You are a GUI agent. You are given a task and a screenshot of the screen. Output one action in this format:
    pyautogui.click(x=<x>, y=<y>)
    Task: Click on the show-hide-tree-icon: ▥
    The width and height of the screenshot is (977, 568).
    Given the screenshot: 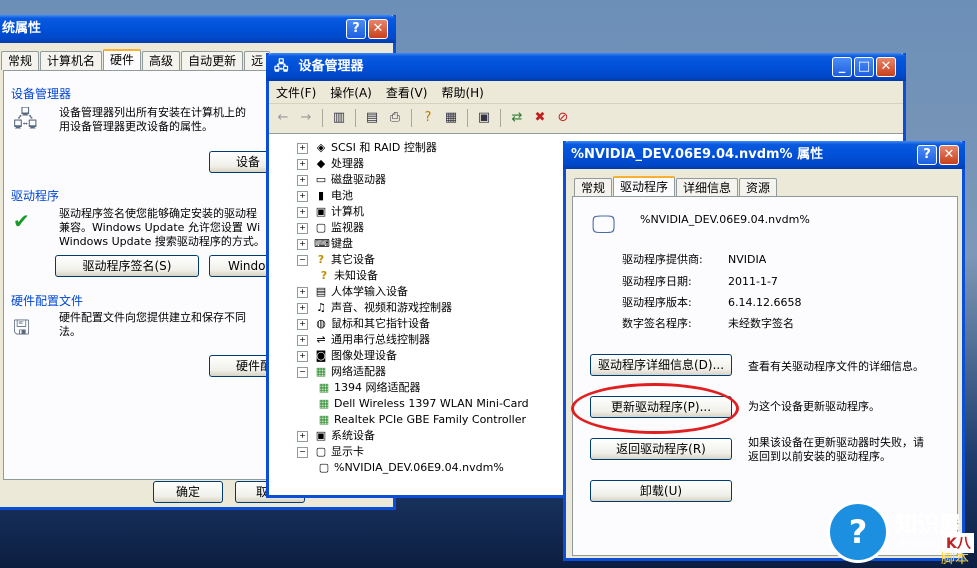 What is the action you would take?
    pyautogui.click(x=339, y=118)
    